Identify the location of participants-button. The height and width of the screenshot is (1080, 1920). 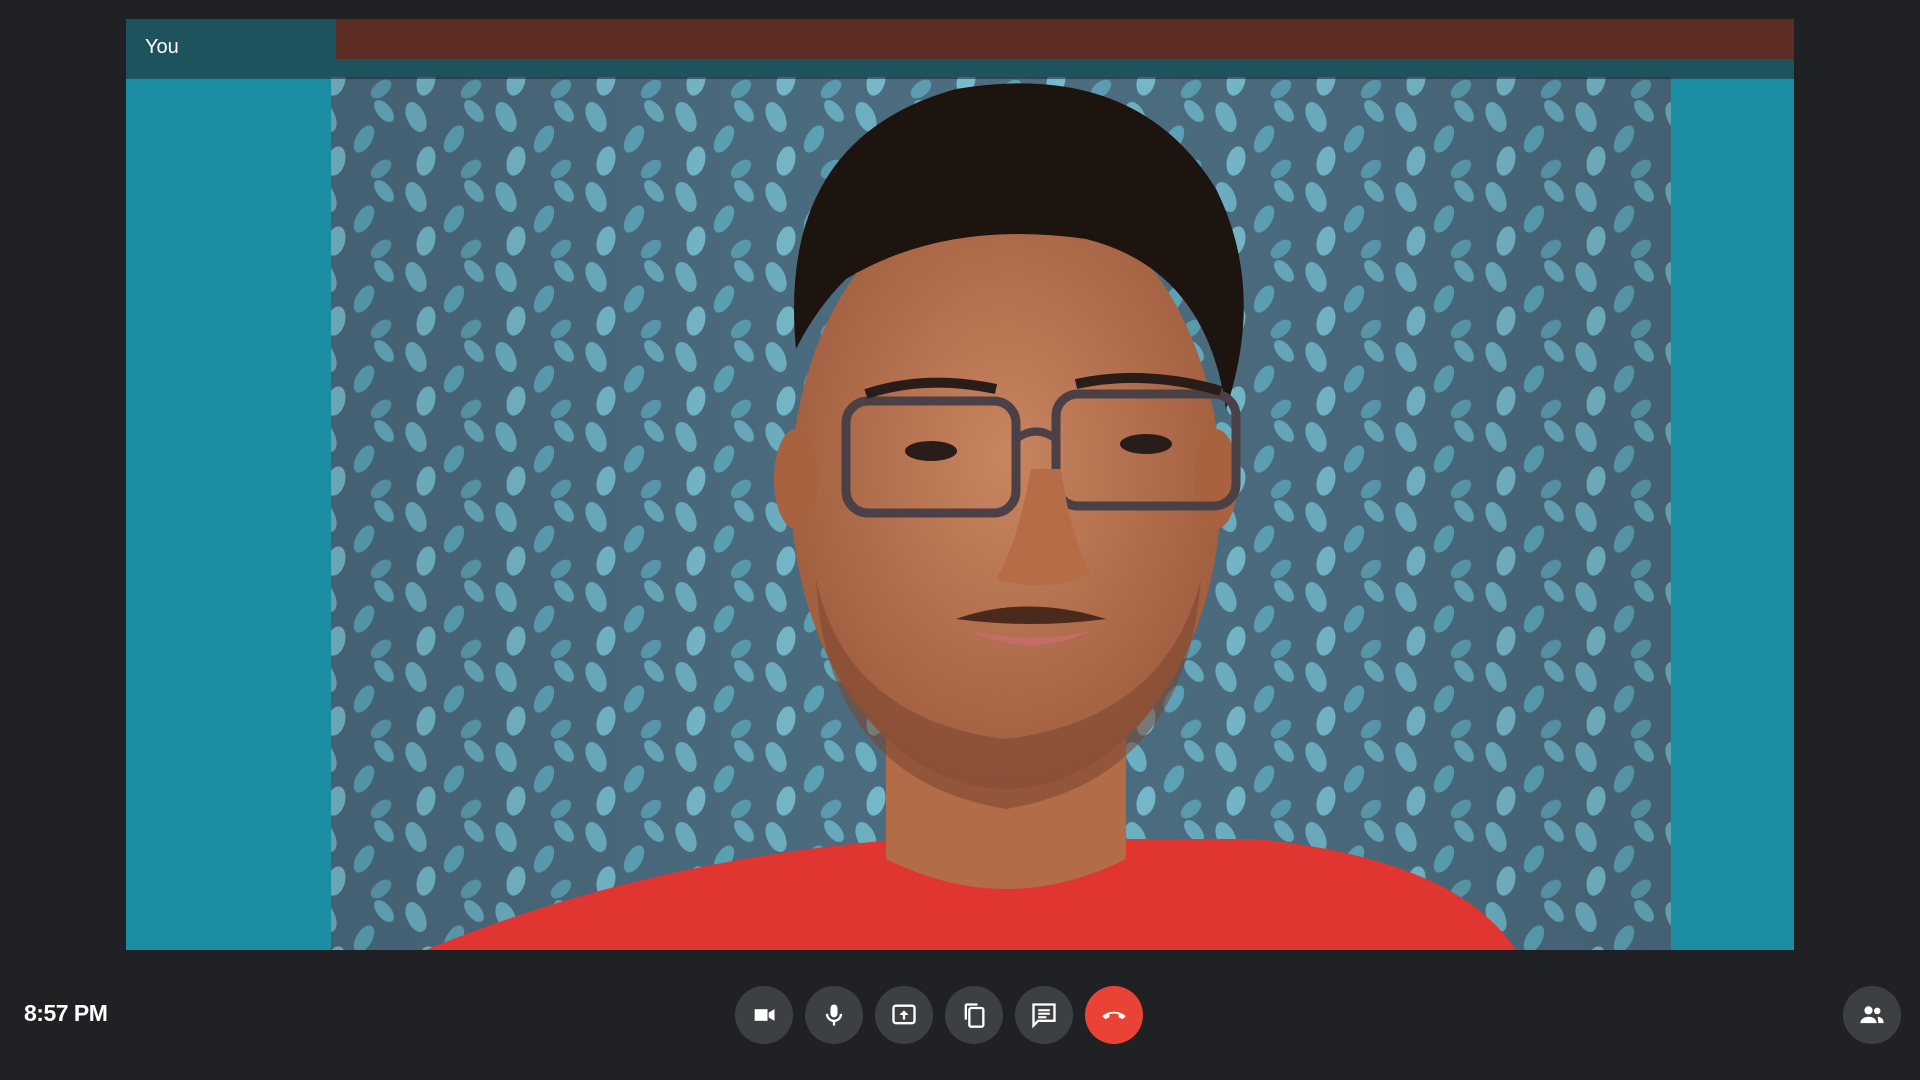
(1872, 1015).